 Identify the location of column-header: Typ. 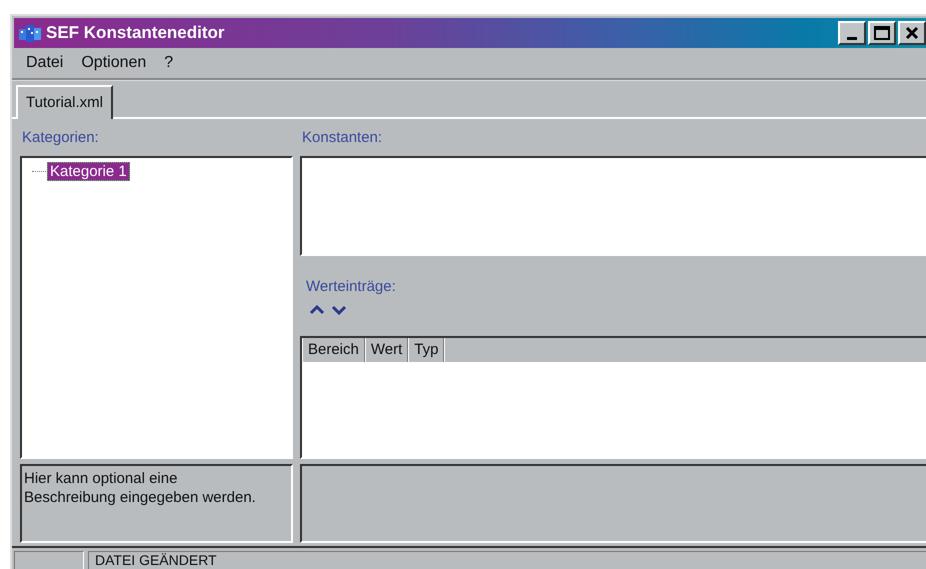
(426, 350).